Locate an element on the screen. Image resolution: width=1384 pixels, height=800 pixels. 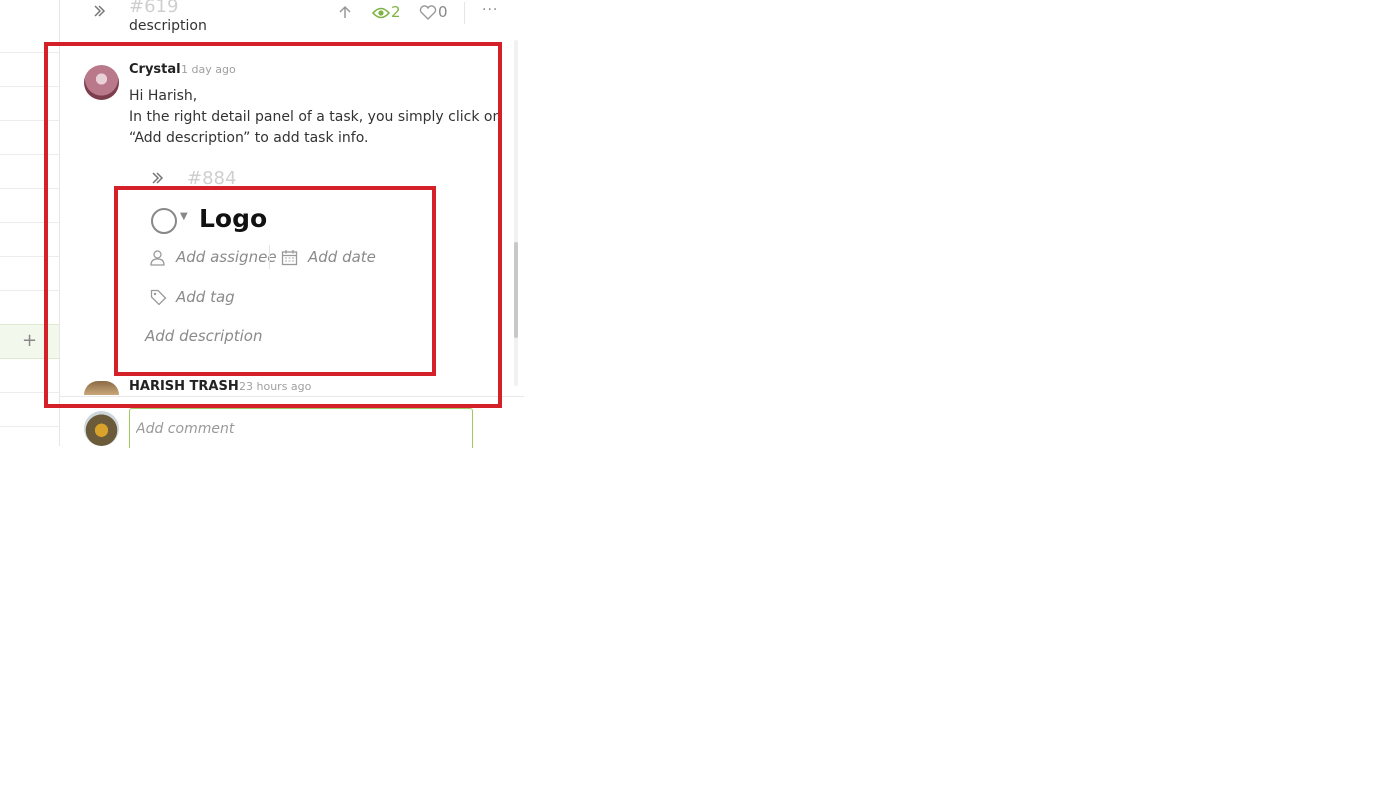
previous-comment-text: description is located at coordinates (168, 26).